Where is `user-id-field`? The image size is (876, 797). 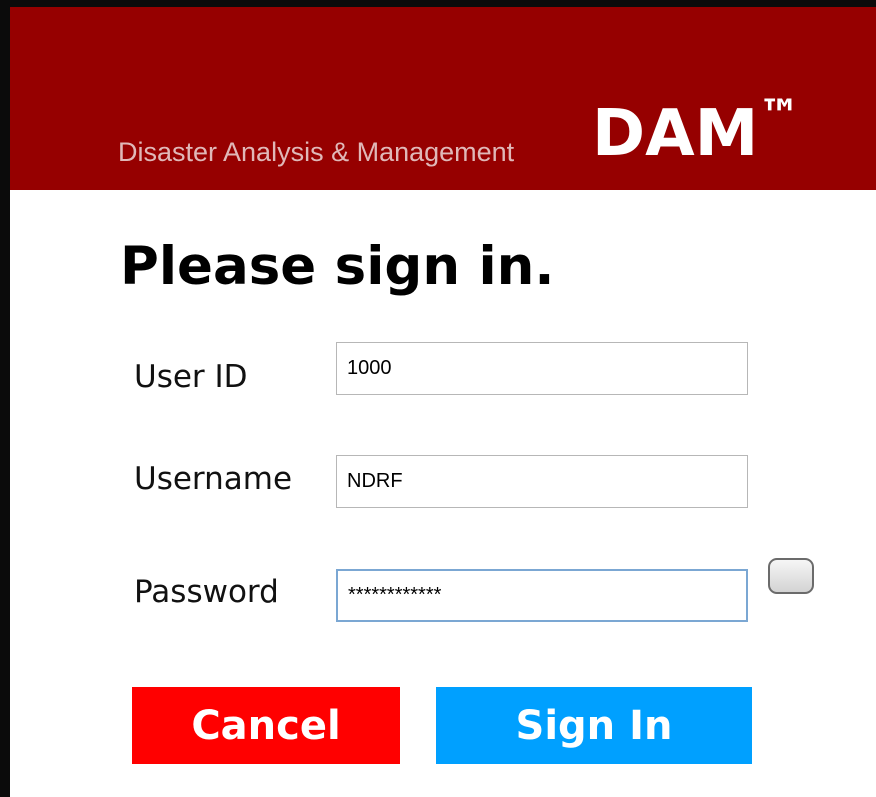
user-id-field is located at coordinates (542, 368).